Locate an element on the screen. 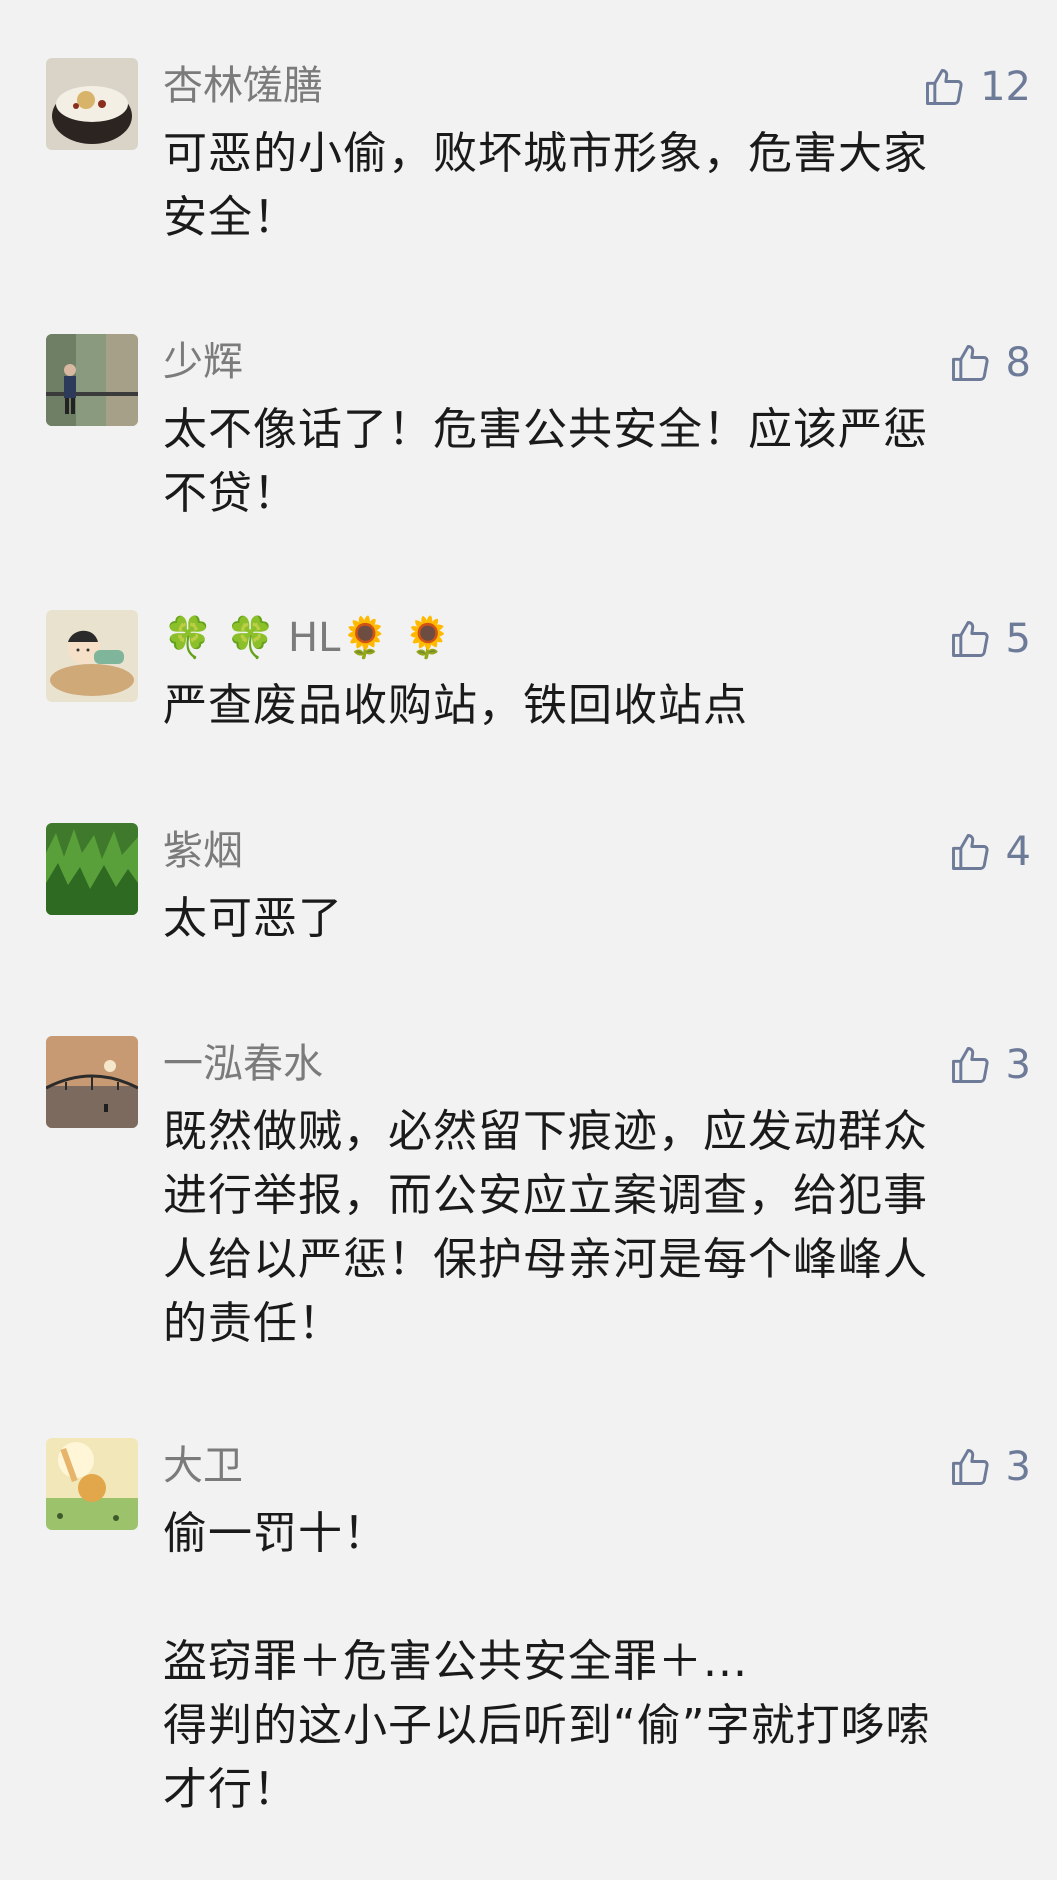  comment-text: 可恶的小偷，败坏城市形象，危害大家 安全！ is located at coordinates (545, 185).